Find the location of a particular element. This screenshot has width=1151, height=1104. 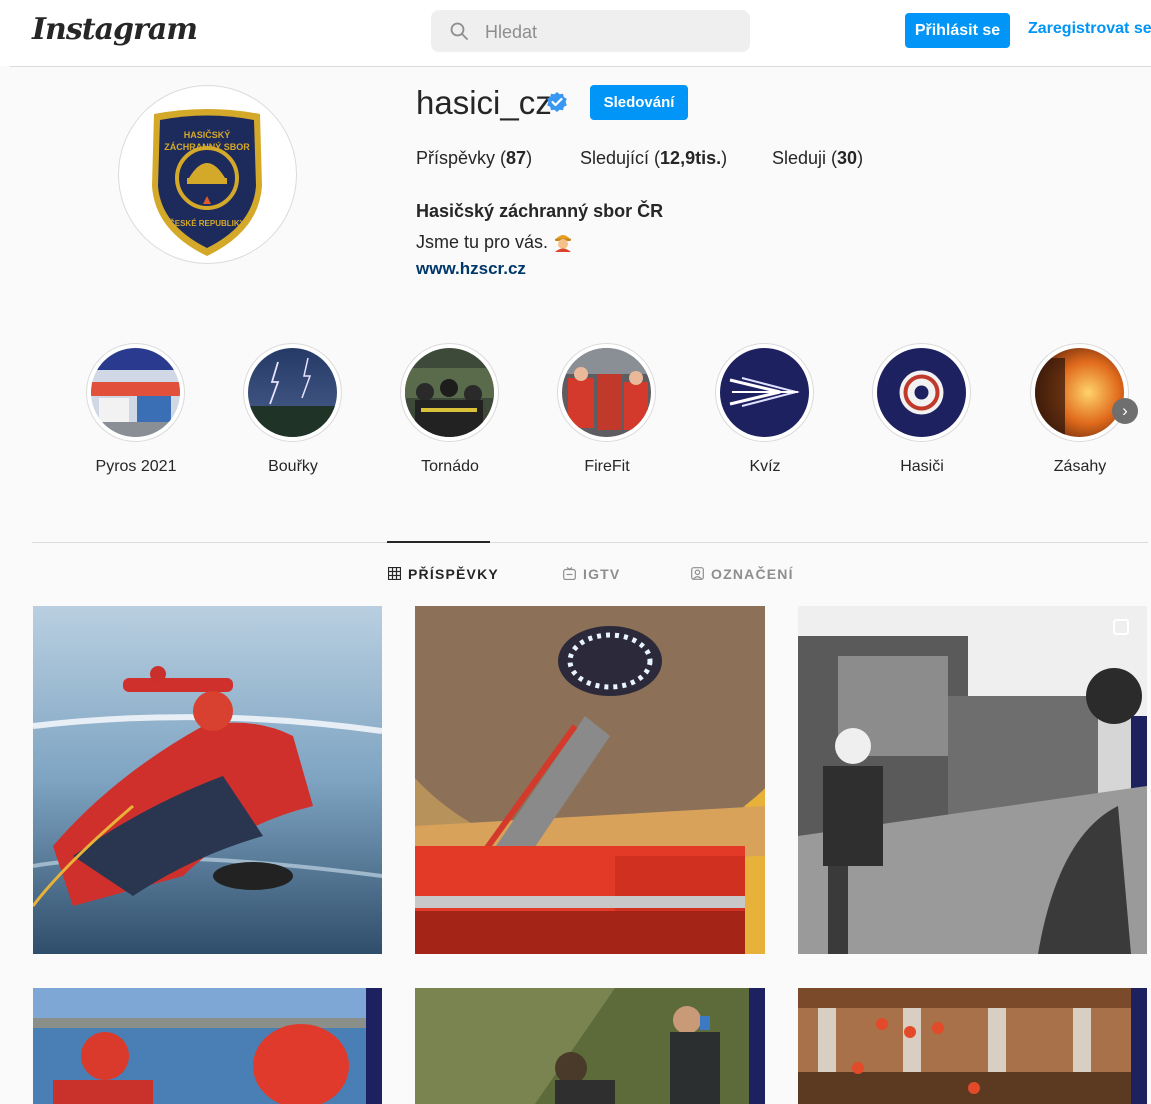

tab-igtv: IGTV is located at coordinates (591, 574).